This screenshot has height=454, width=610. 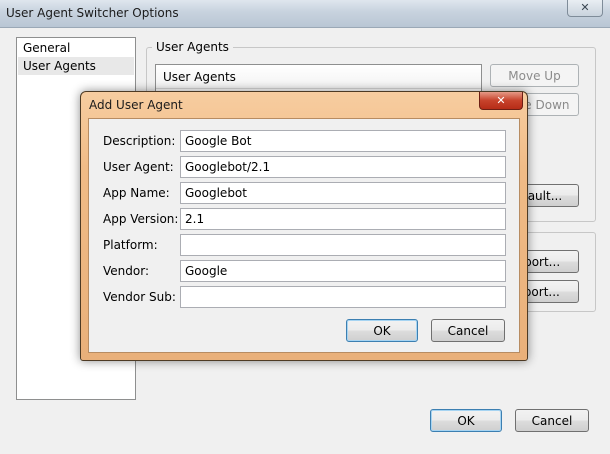 What do you see at coordinates (343, 193) in the screenshot?
I see `app-name-field` at bounding box center [343, 193].